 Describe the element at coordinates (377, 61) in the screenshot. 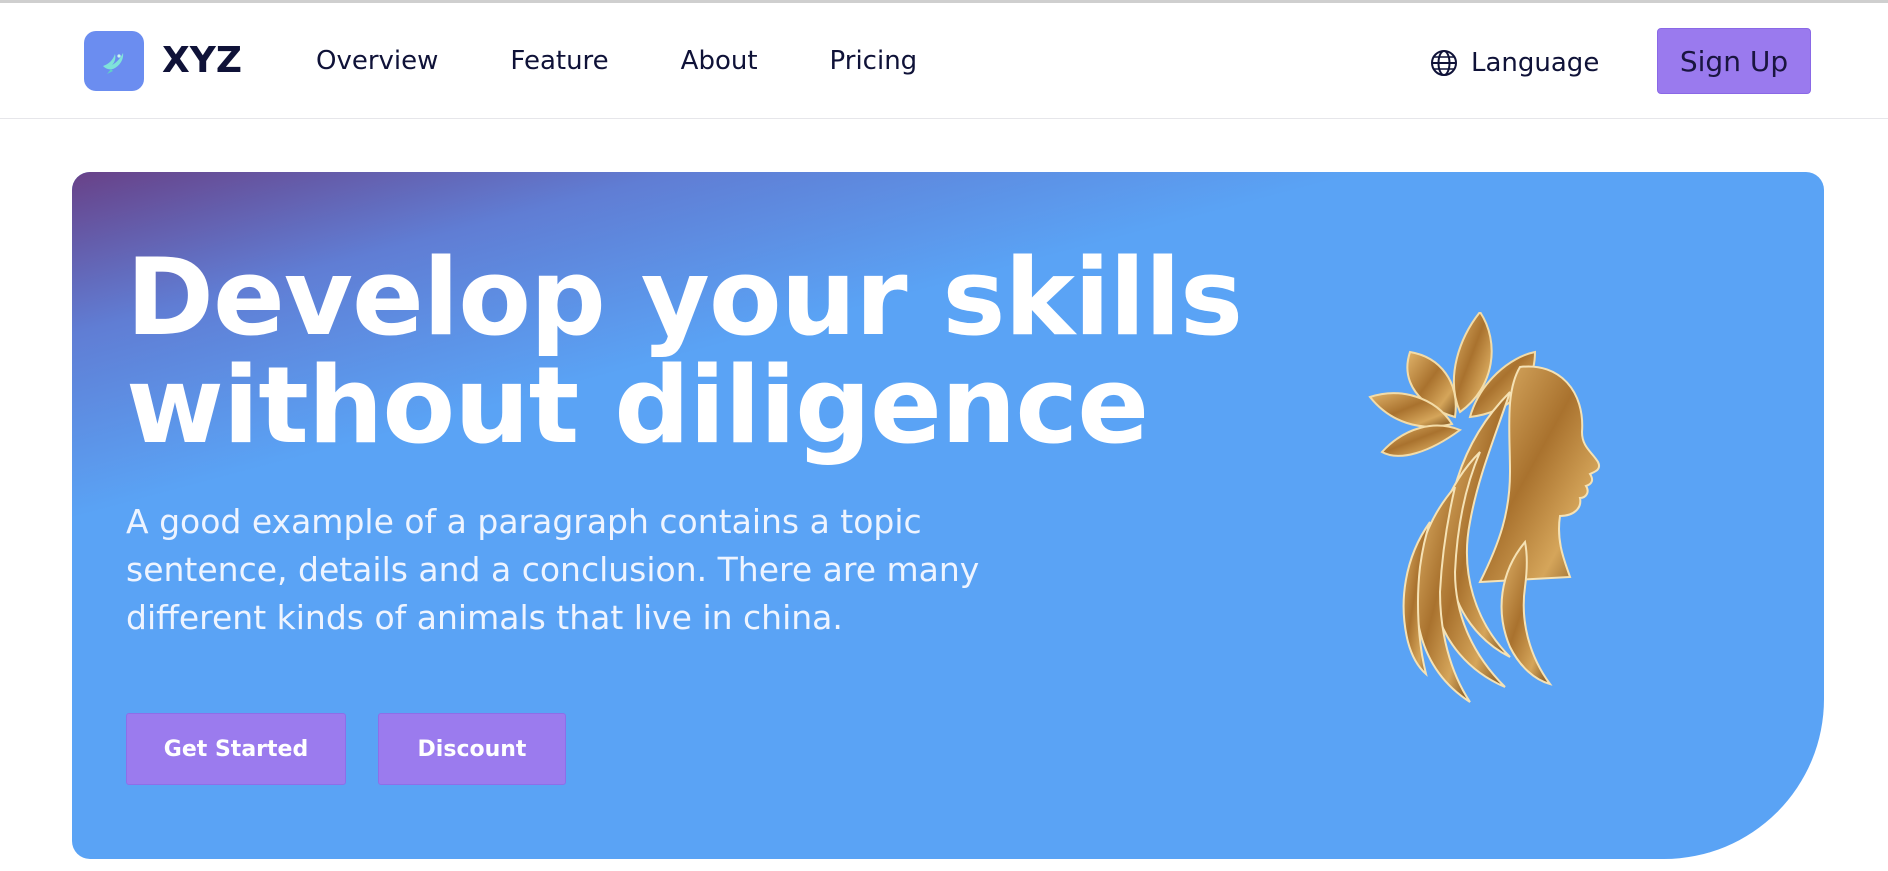

I see `nav-overview: Overview` at that location.